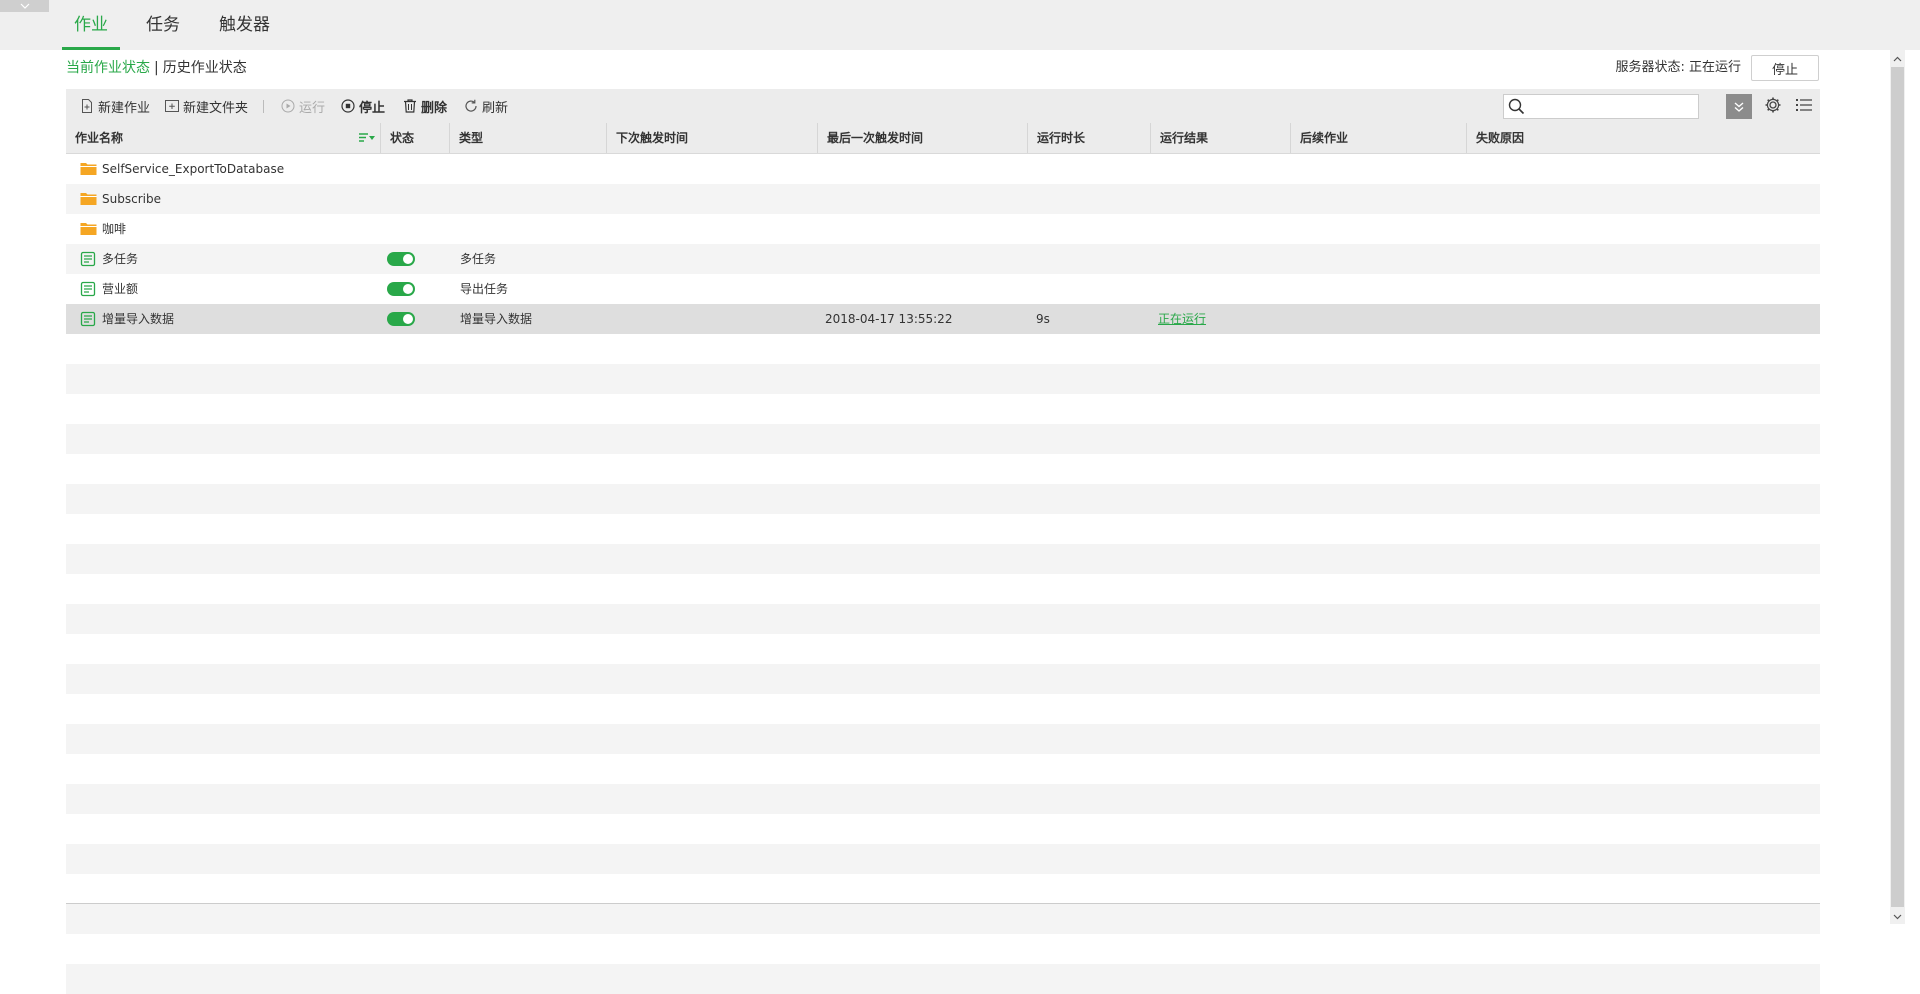  I want to click on table-bottom-border, so click(943, 903).